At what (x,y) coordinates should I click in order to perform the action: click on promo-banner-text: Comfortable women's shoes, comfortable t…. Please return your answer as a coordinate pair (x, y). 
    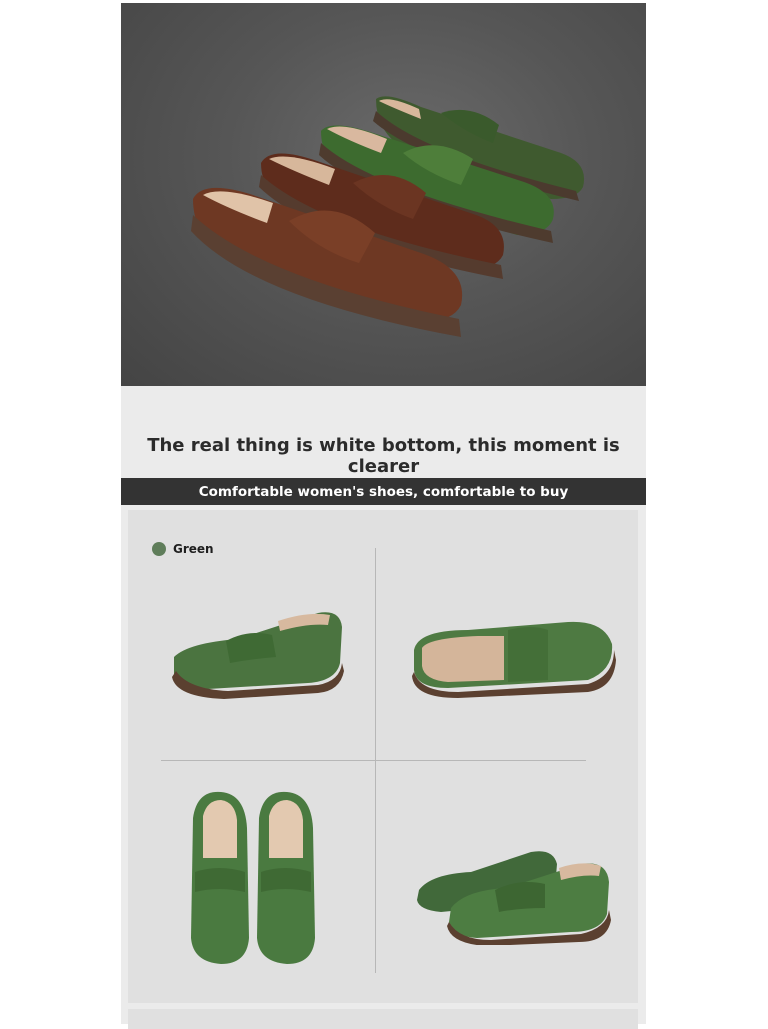
    Looking at the image, I should click on (383, 491).